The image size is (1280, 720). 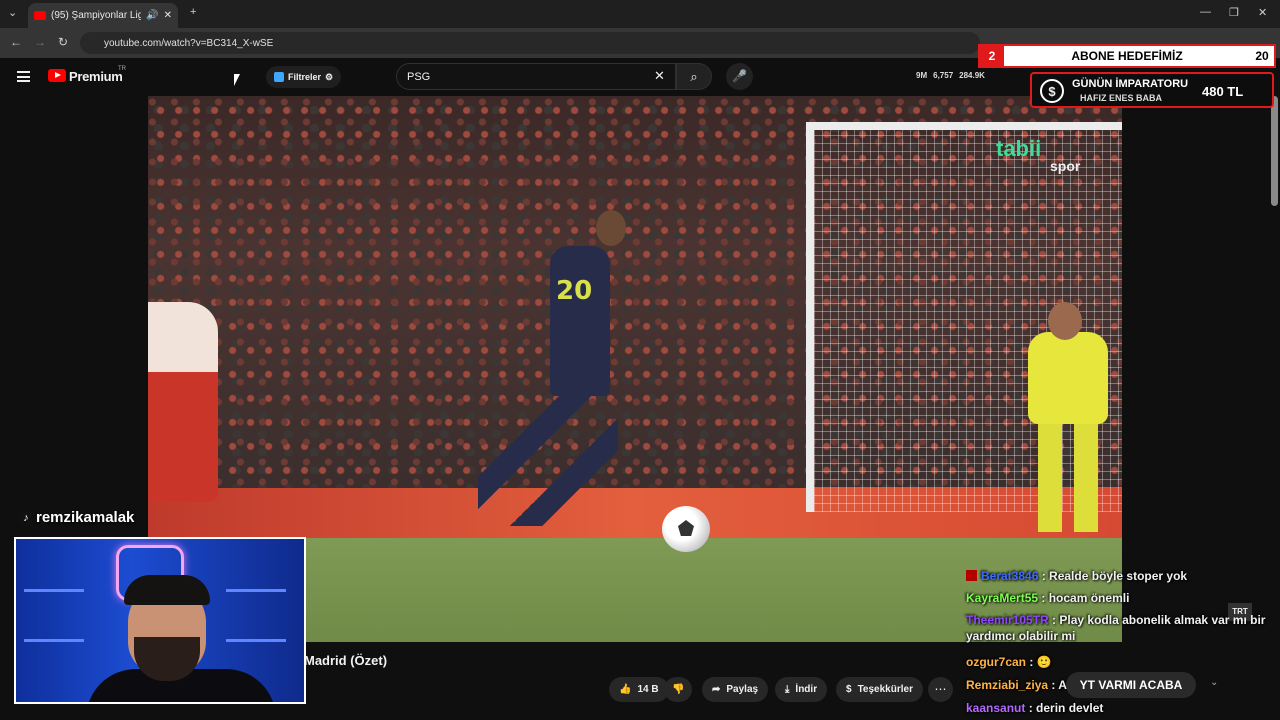 I want to click on restore-icon: ❐, so click(x=1234, y=12).